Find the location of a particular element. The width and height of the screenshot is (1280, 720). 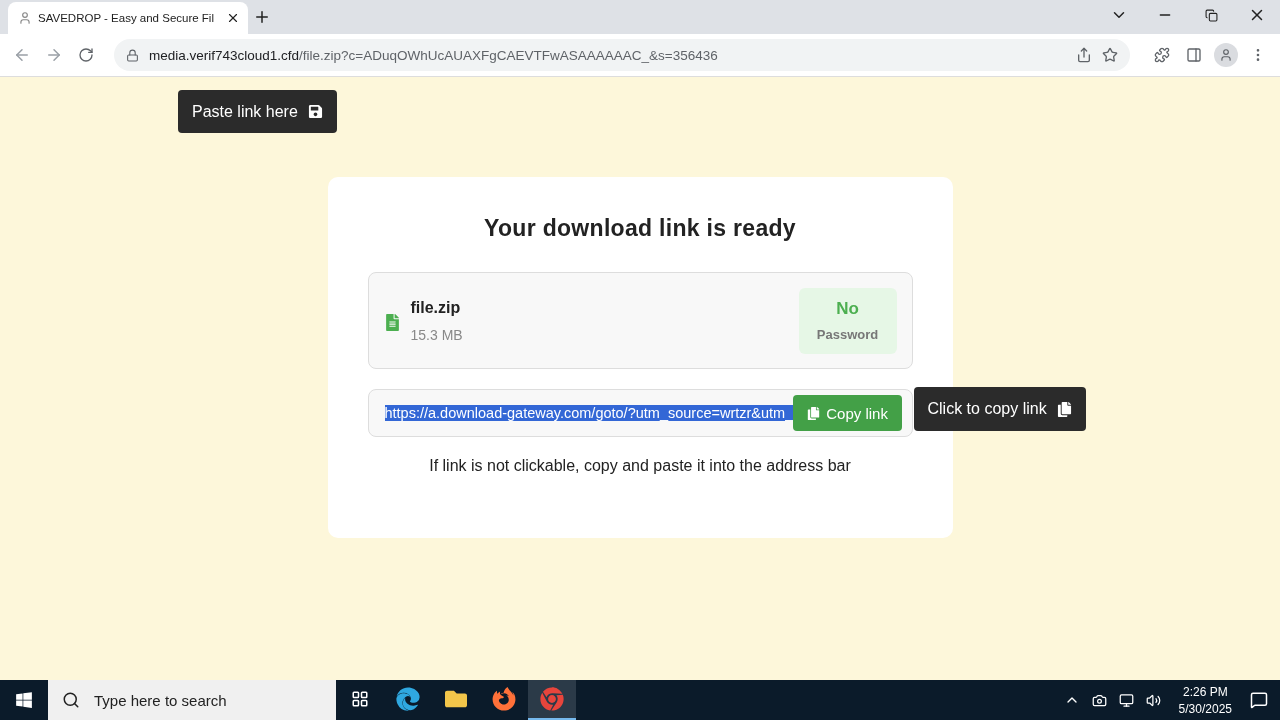

share-icon is located at coordinates (1084, 55).